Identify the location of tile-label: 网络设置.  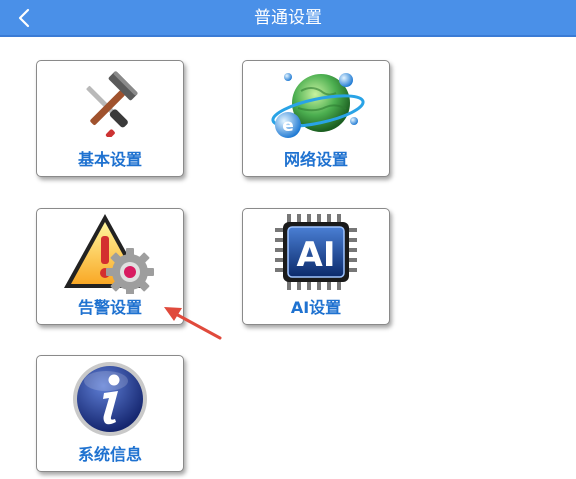
(315, 159).